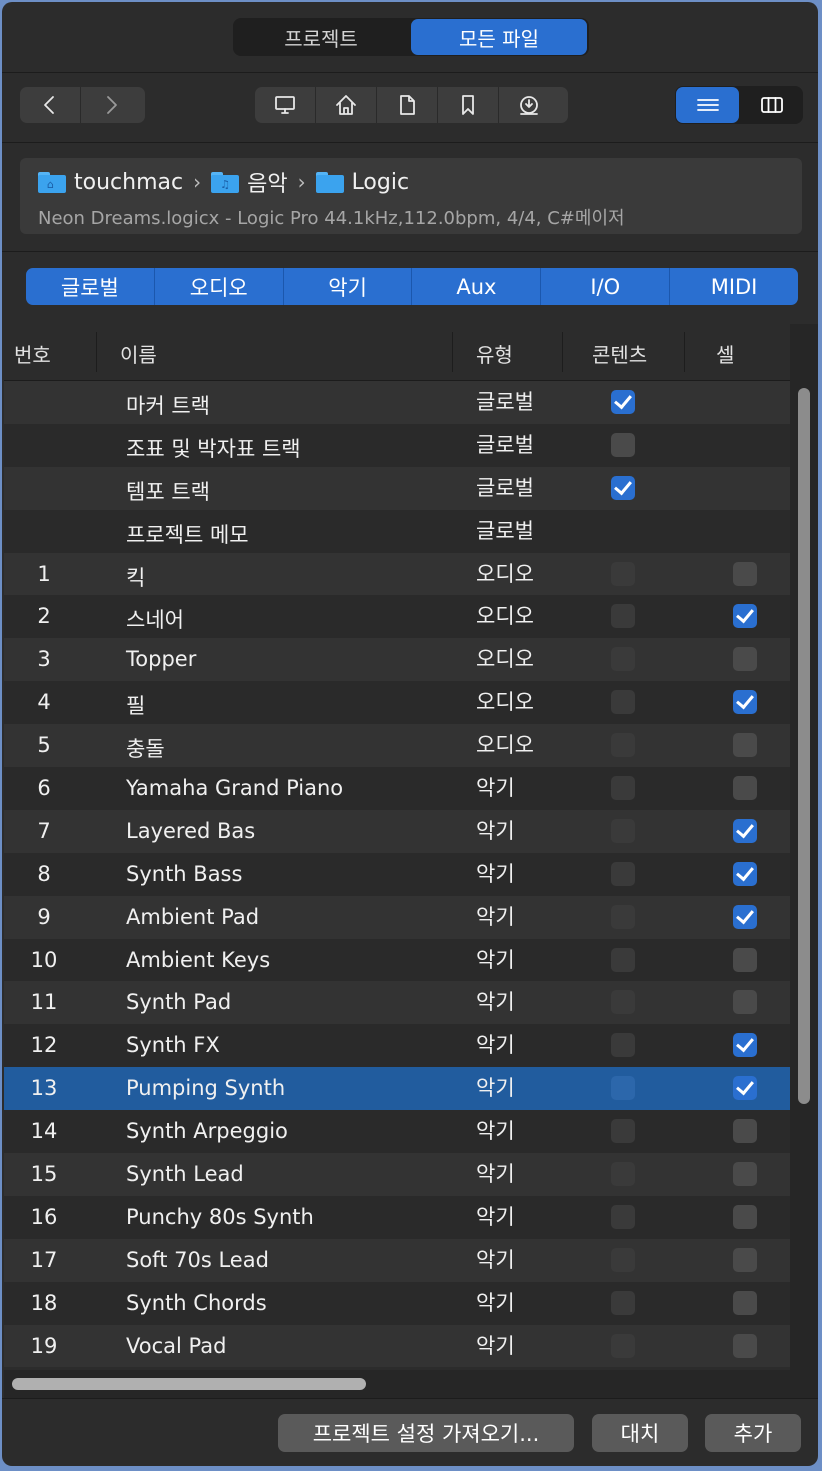 The height and width of the screenshot is (1471, 822). What do you see at coordinates (225, 182) in the screenshot?
I see `music-folder-icon: ♫` at bounding box center [225, 182].